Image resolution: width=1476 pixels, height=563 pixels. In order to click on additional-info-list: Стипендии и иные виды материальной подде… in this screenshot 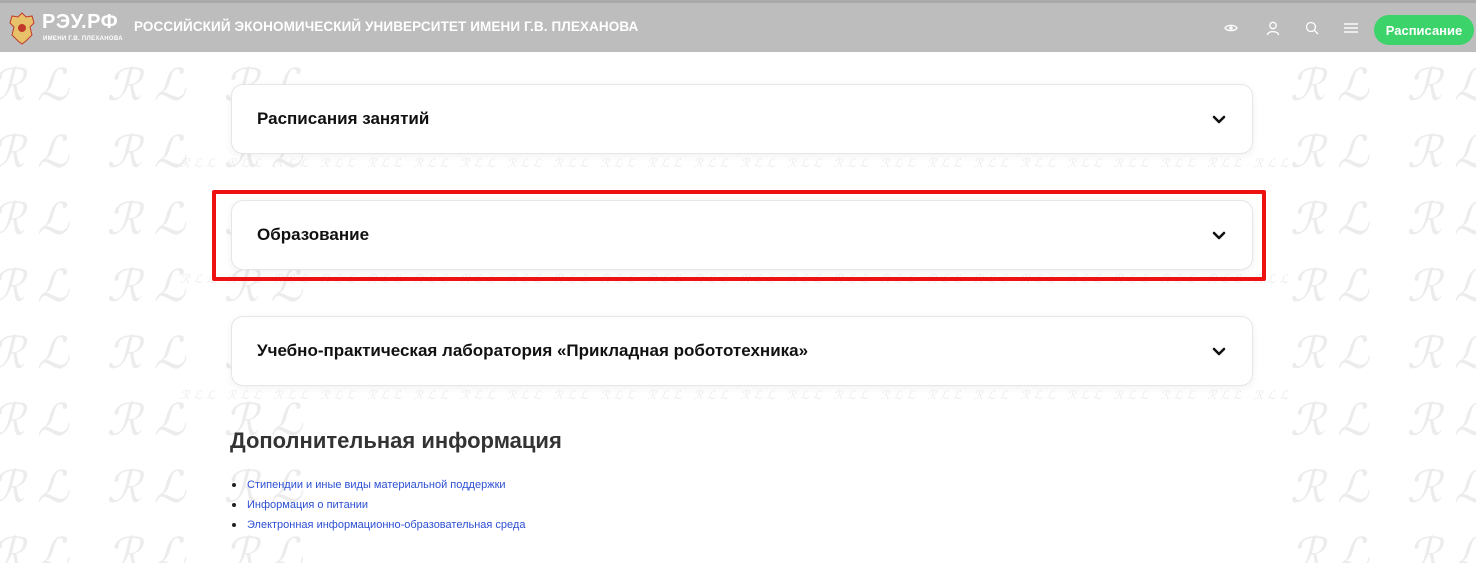, I will do `click(377, 505)`.